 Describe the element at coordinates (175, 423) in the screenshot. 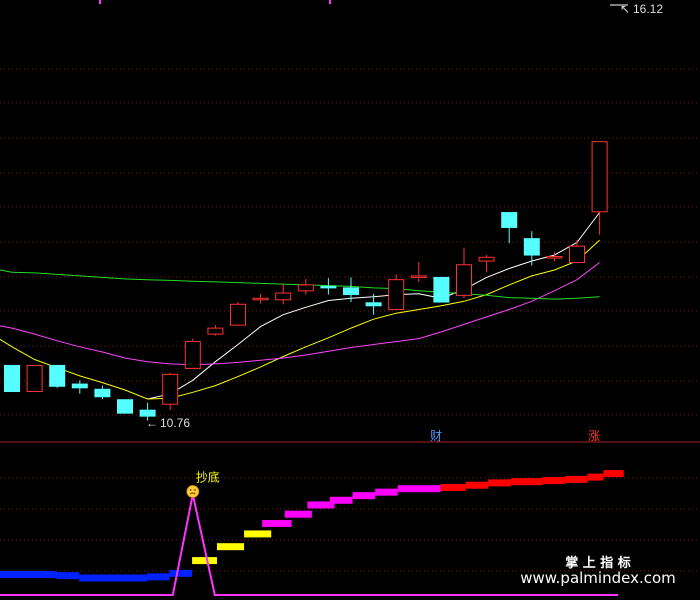

I see `low-price-label: 10.76` at that location.